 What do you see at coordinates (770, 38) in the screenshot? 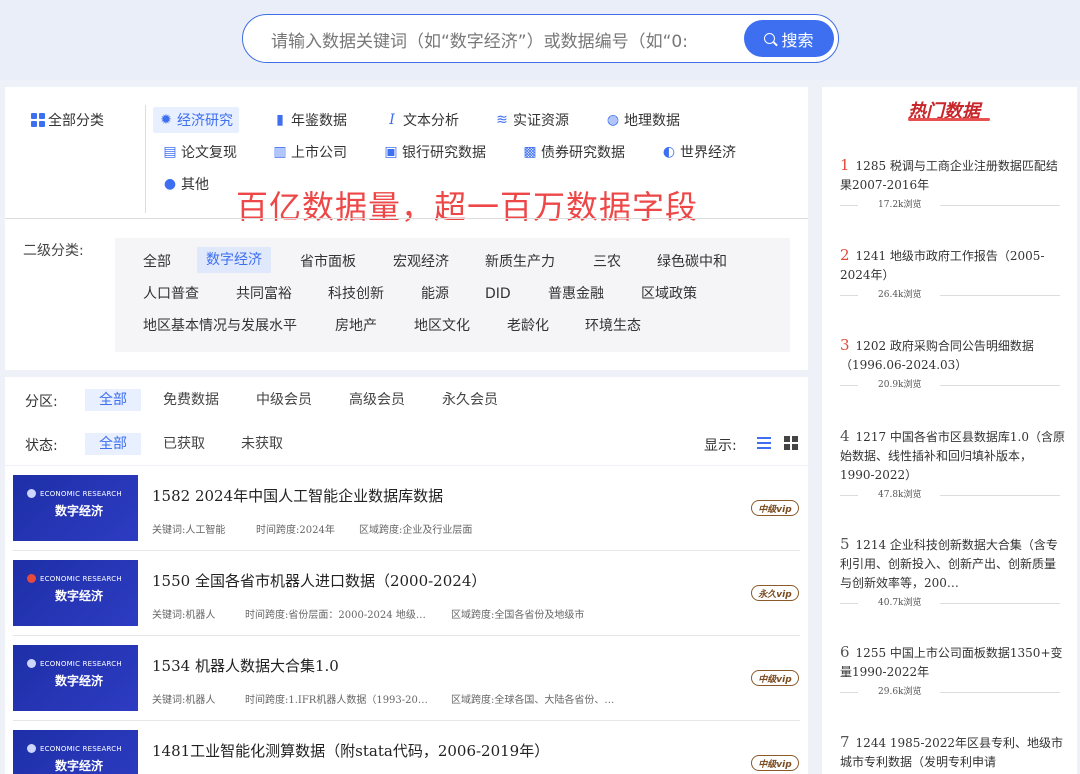
I see `search-icon` at bounding box center [770, 38].